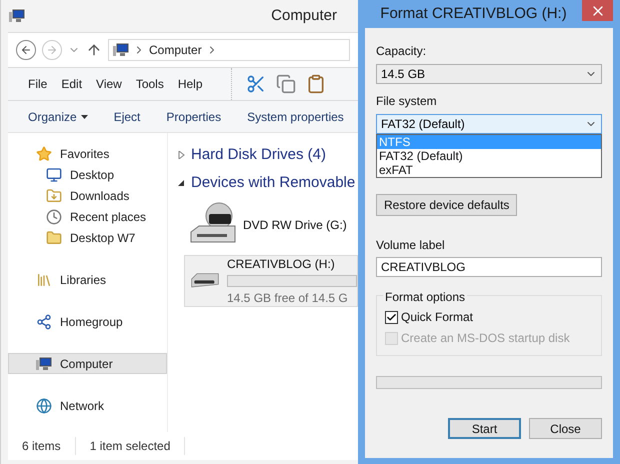 Image resolution: width=620 pixels, height=464 pixels. Describe the element at coordinates (402, 51) in the screenshot. I see `field-label: Capacity:` at that location.